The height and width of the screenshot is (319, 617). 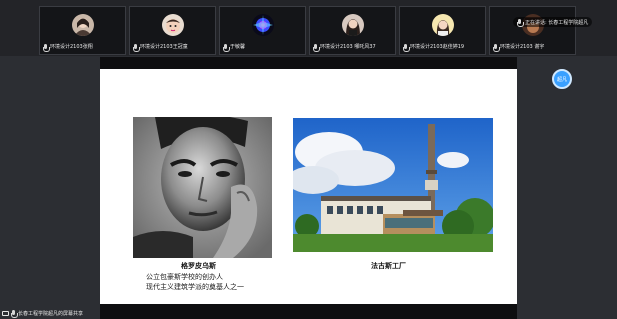 I want to click on portrait-photo, so click(x=202, y=187).